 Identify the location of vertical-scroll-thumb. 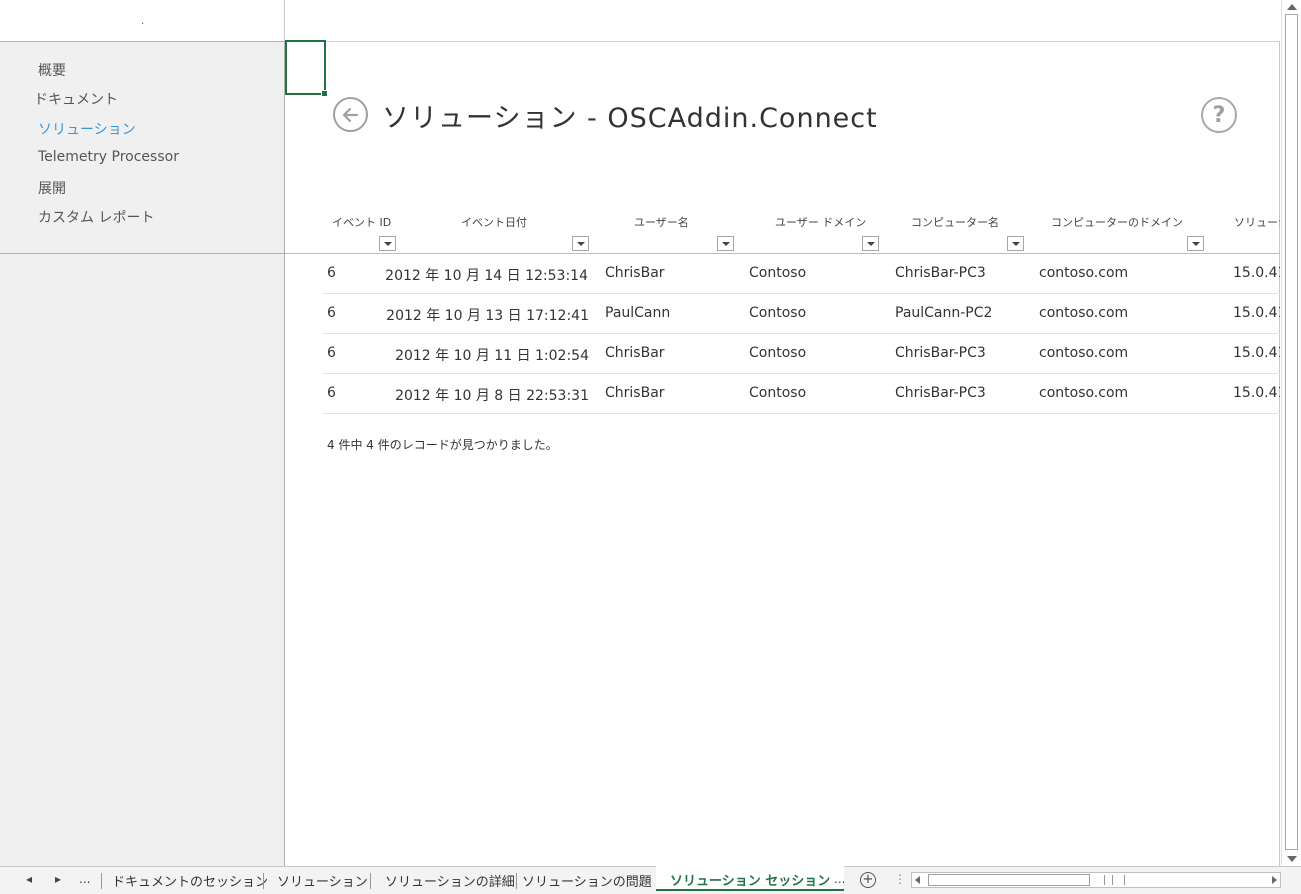
(1291, 432).